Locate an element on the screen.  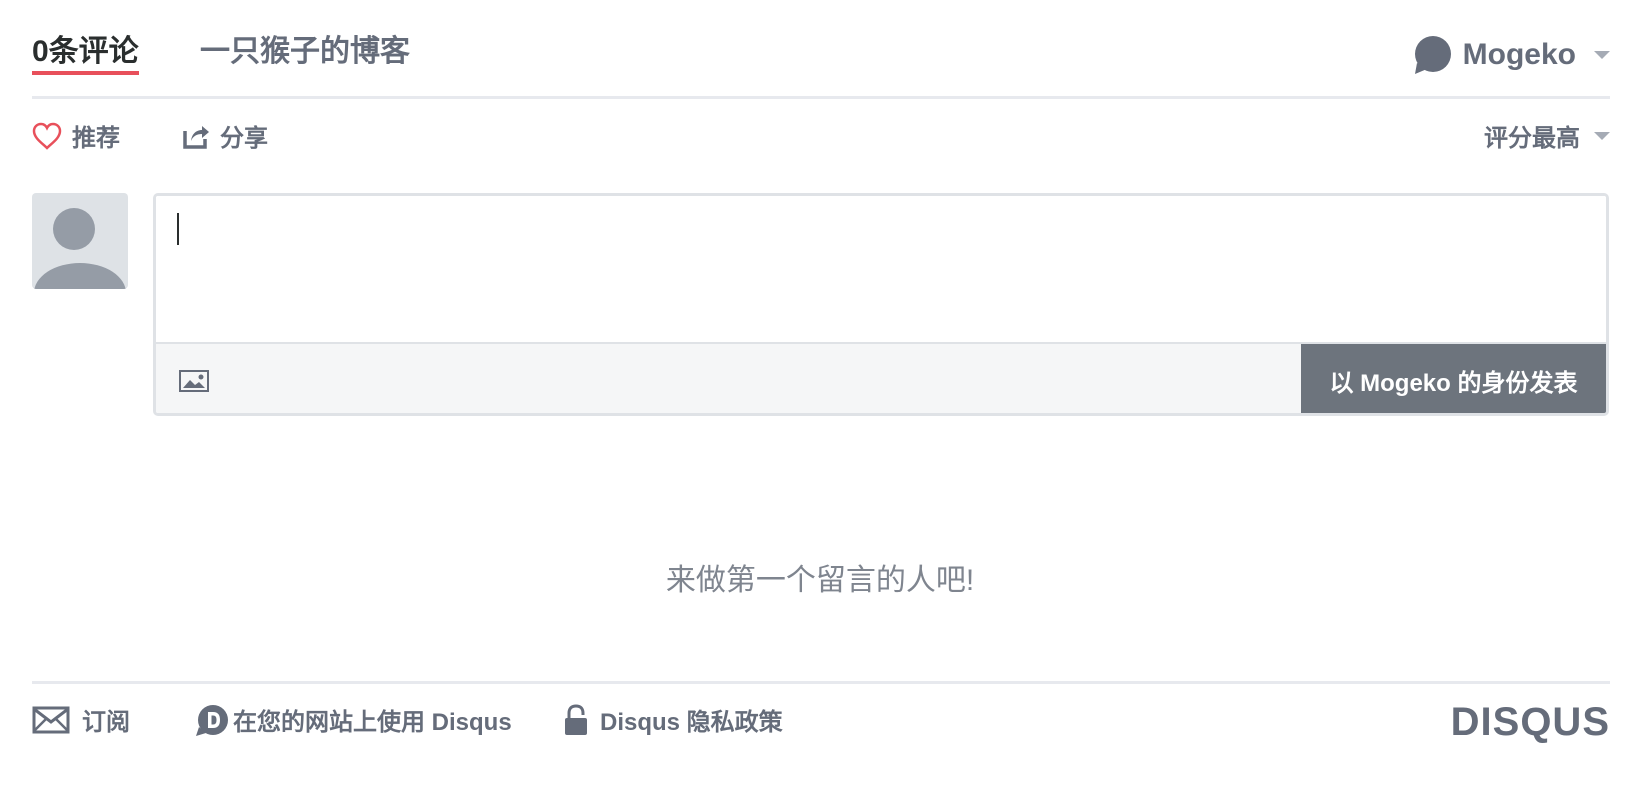
default-avatar-icon is located at coordinates (80, 248).